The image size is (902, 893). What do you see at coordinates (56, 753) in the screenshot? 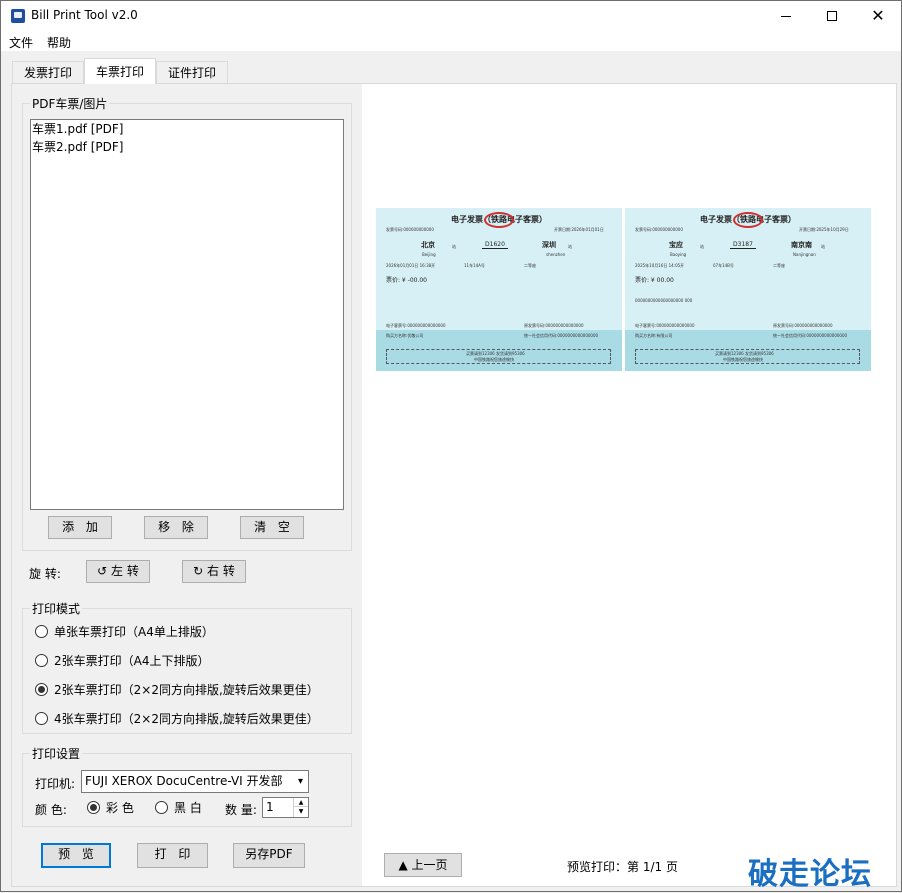
I see `print-settings-title: 打印设置` at bounding box center [56, 753].